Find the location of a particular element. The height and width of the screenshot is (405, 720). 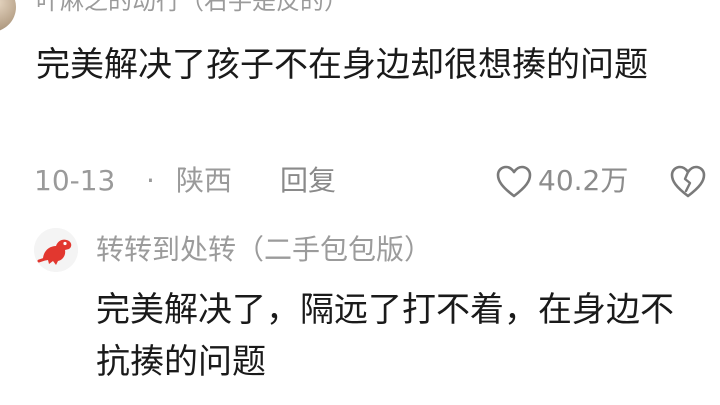

broken-heart-icon is located at coordinates (688, 182).